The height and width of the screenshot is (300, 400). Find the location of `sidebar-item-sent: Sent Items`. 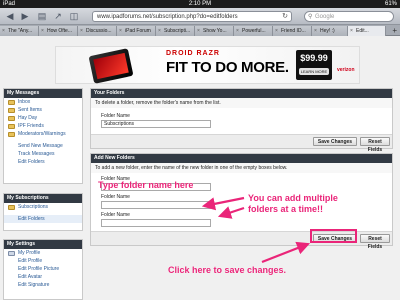

sidebar-item-sent: Sent Items is located at coordinates (43, 110).